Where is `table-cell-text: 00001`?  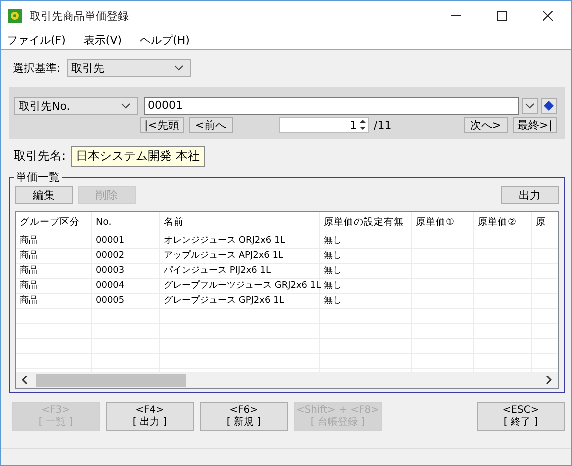 table-cell-text: 00001 is located at coordinates (110, 241).